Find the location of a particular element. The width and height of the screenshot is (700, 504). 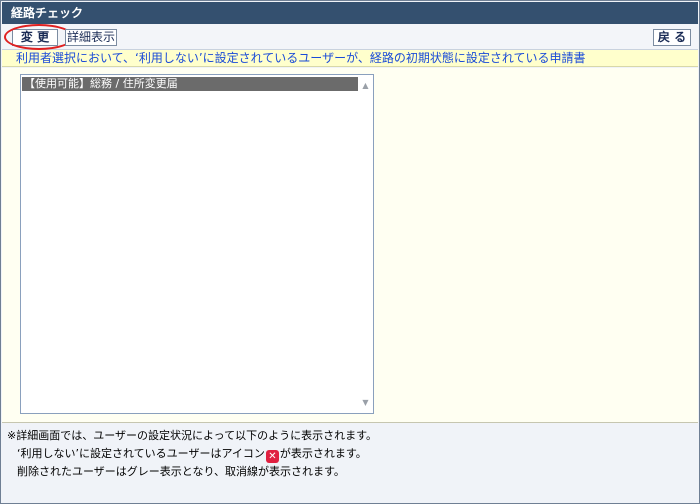

footnote-line-2-before: ‘利用しない’に設定されているユーザーはアイコン is located at coordinates (141, 453).